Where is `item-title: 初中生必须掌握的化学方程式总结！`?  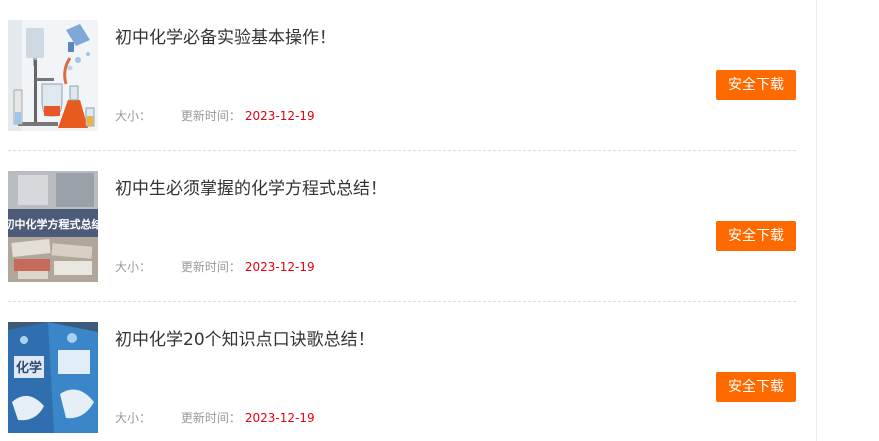
item-title: 初中生必须掌握的化学方程式总结！ is located at coordinates (251, 189).